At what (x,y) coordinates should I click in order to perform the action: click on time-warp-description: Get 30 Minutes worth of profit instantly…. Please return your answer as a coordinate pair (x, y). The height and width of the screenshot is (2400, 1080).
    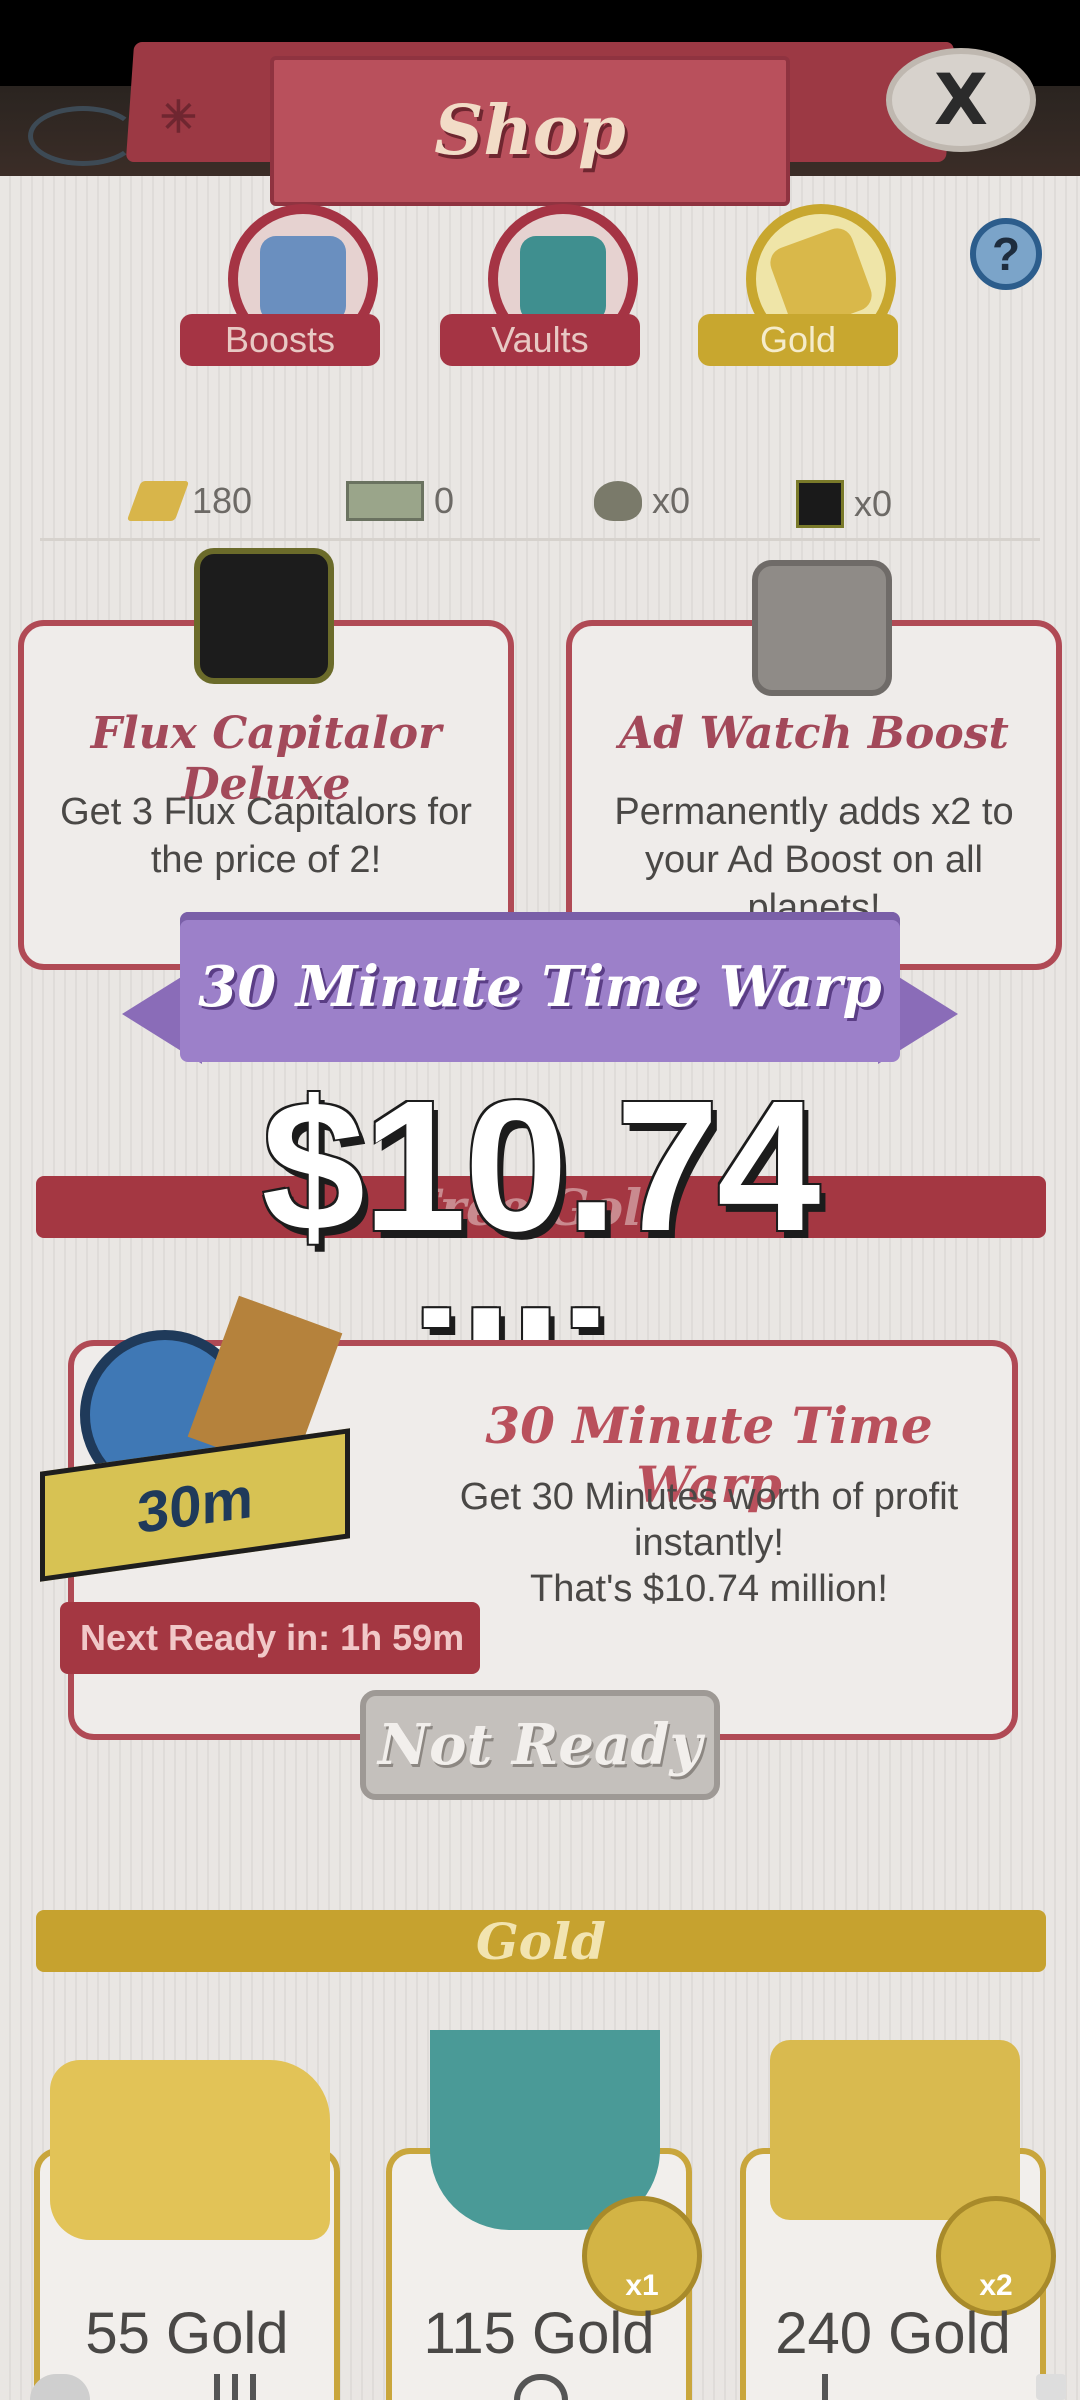
    Looking at the image, I should click on (709, 1543).